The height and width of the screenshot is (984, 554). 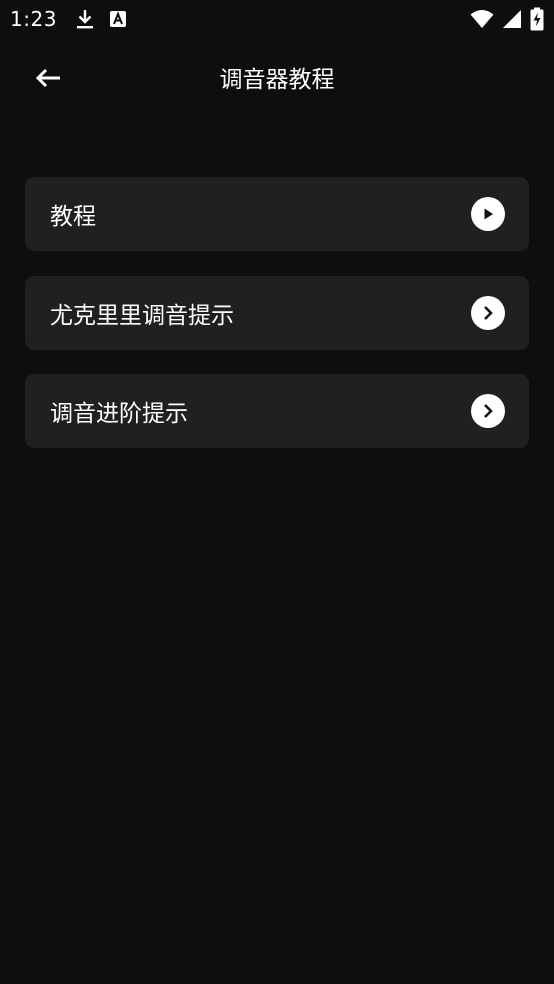 What do you see at coordinates (118, 19) in the screenshot?
I see `a-badge-icon` at bounding box center [118, 19].